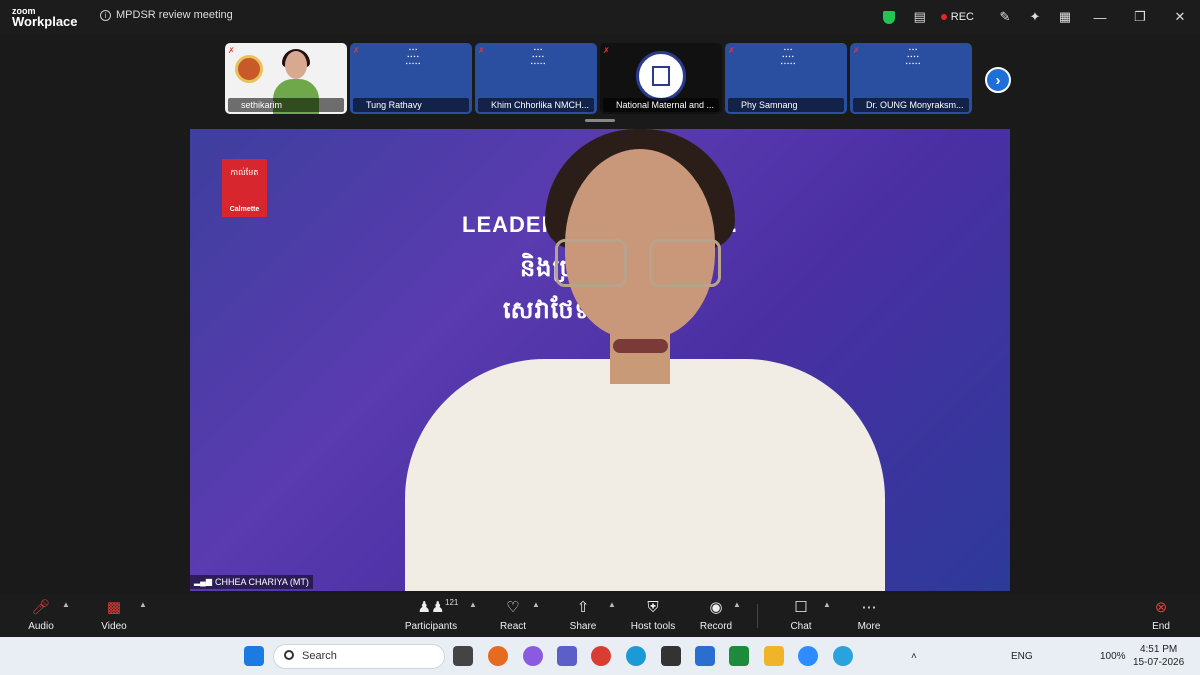 This screenshot has width=1200, height=675. What do you see at coordinates (1100, 17) in the screenshot?
I see `minimize-button: —` at bounding box center [1100, 17].